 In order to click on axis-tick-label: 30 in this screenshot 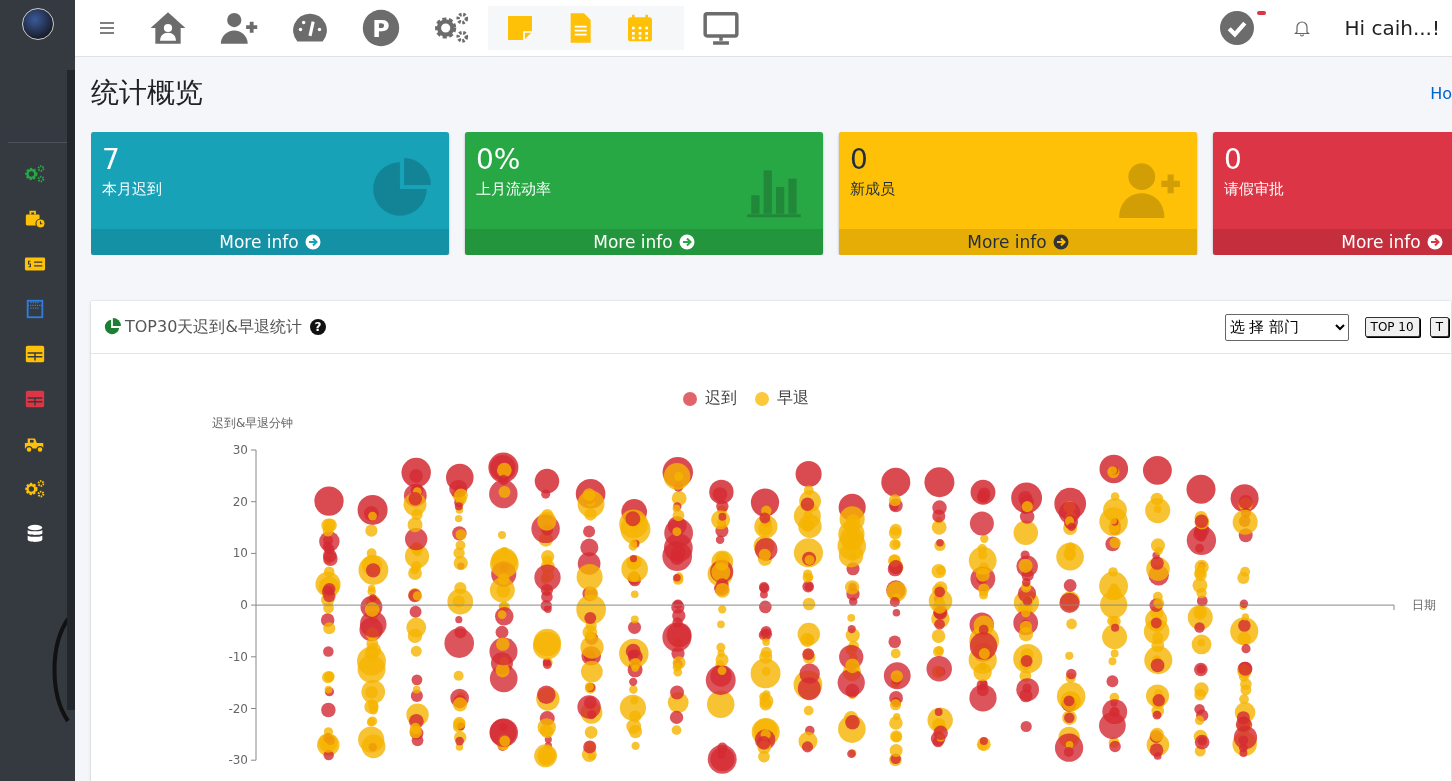, I will do `click(240, 450)`.